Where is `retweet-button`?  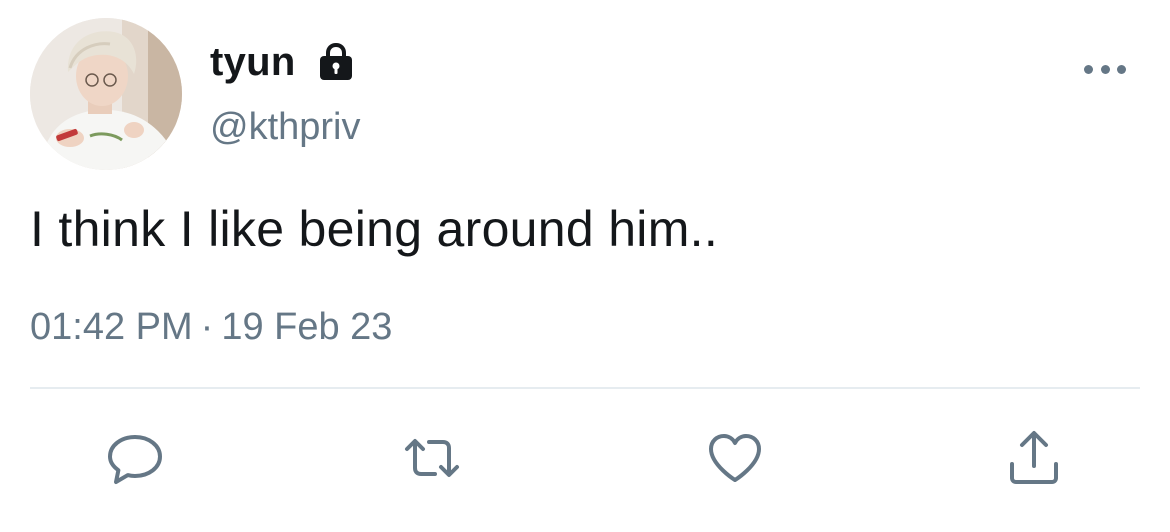
retweet-button is located at coordinates (432, 458).